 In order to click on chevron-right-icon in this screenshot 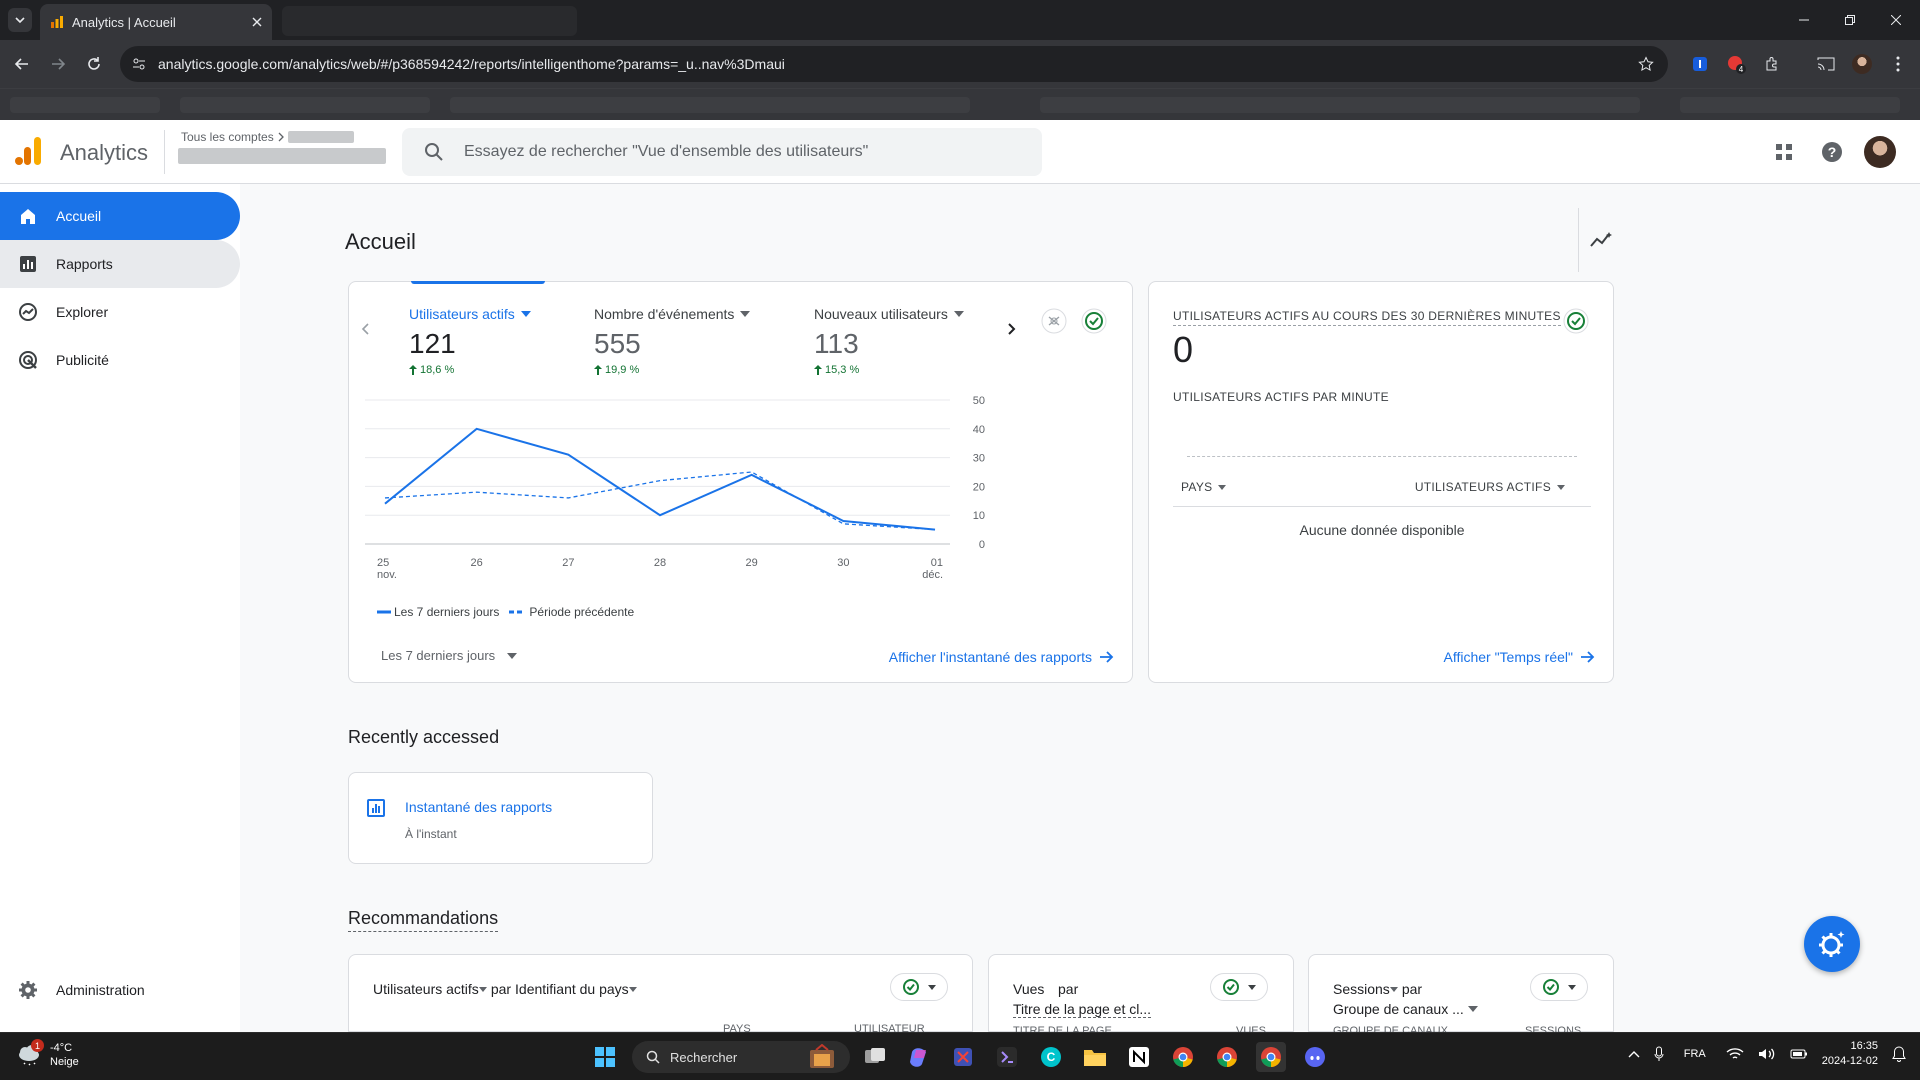, I will do `click(1011, 329)`.